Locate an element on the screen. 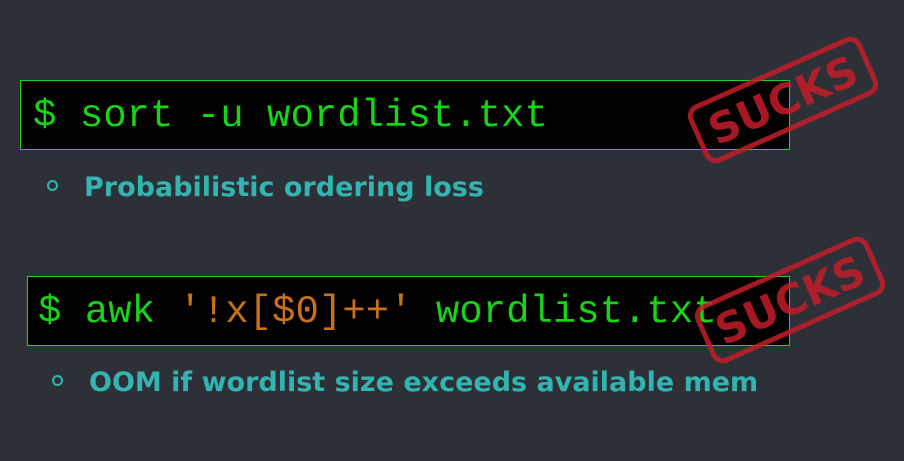 The height and width of the screenshot is (461, 904). bullet-item: Probabilistic ordering loss is located at coordinates (265, 187).